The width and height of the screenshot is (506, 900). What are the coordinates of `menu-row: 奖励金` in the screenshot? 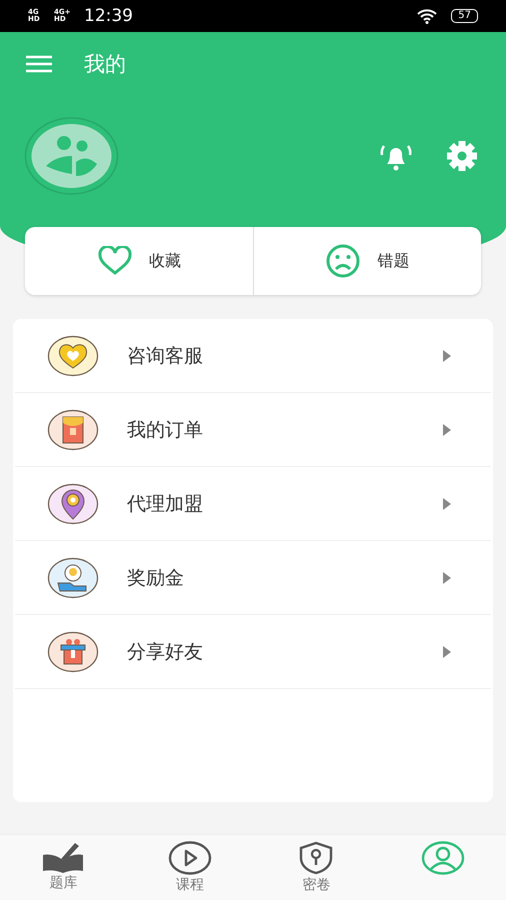 It's located at (253, 578).